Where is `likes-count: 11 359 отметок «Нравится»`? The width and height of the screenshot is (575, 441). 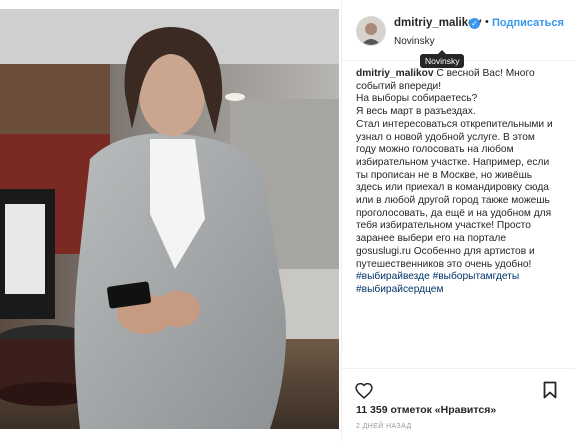
likes-count: 11 359 отметок «Нравится» is located at coordinates (426, 410).